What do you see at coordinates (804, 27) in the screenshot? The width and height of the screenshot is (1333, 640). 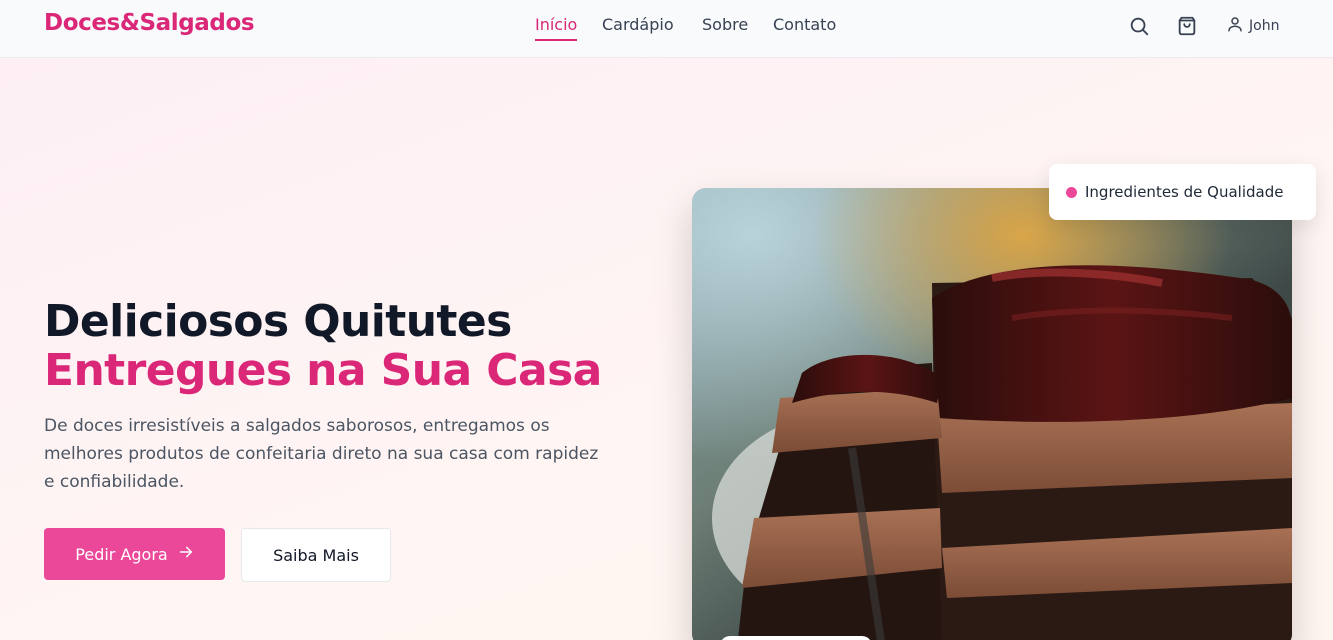 I see `nav-link-contato: Contato` at bounding box center [804, 27].